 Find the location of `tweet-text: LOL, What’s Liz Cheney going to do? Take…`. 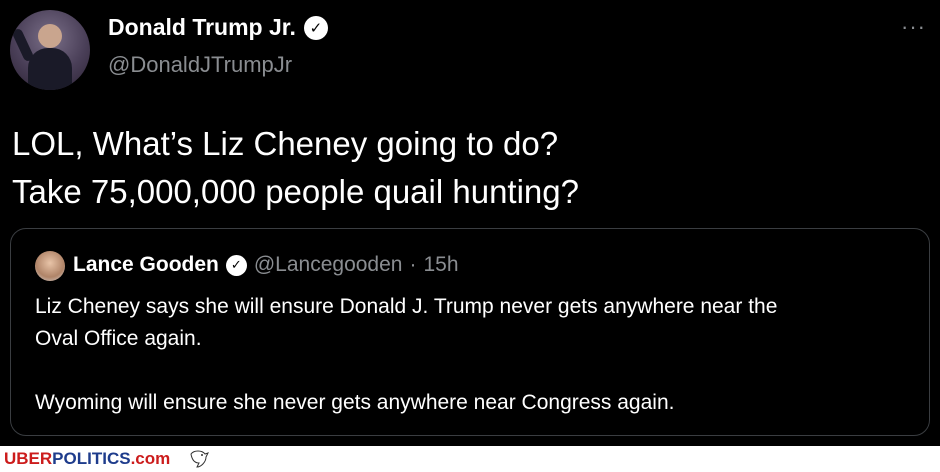

tweet-text: LOL, What’s Liz Cheney going to do? Take… is located at coordinates (295, 168).